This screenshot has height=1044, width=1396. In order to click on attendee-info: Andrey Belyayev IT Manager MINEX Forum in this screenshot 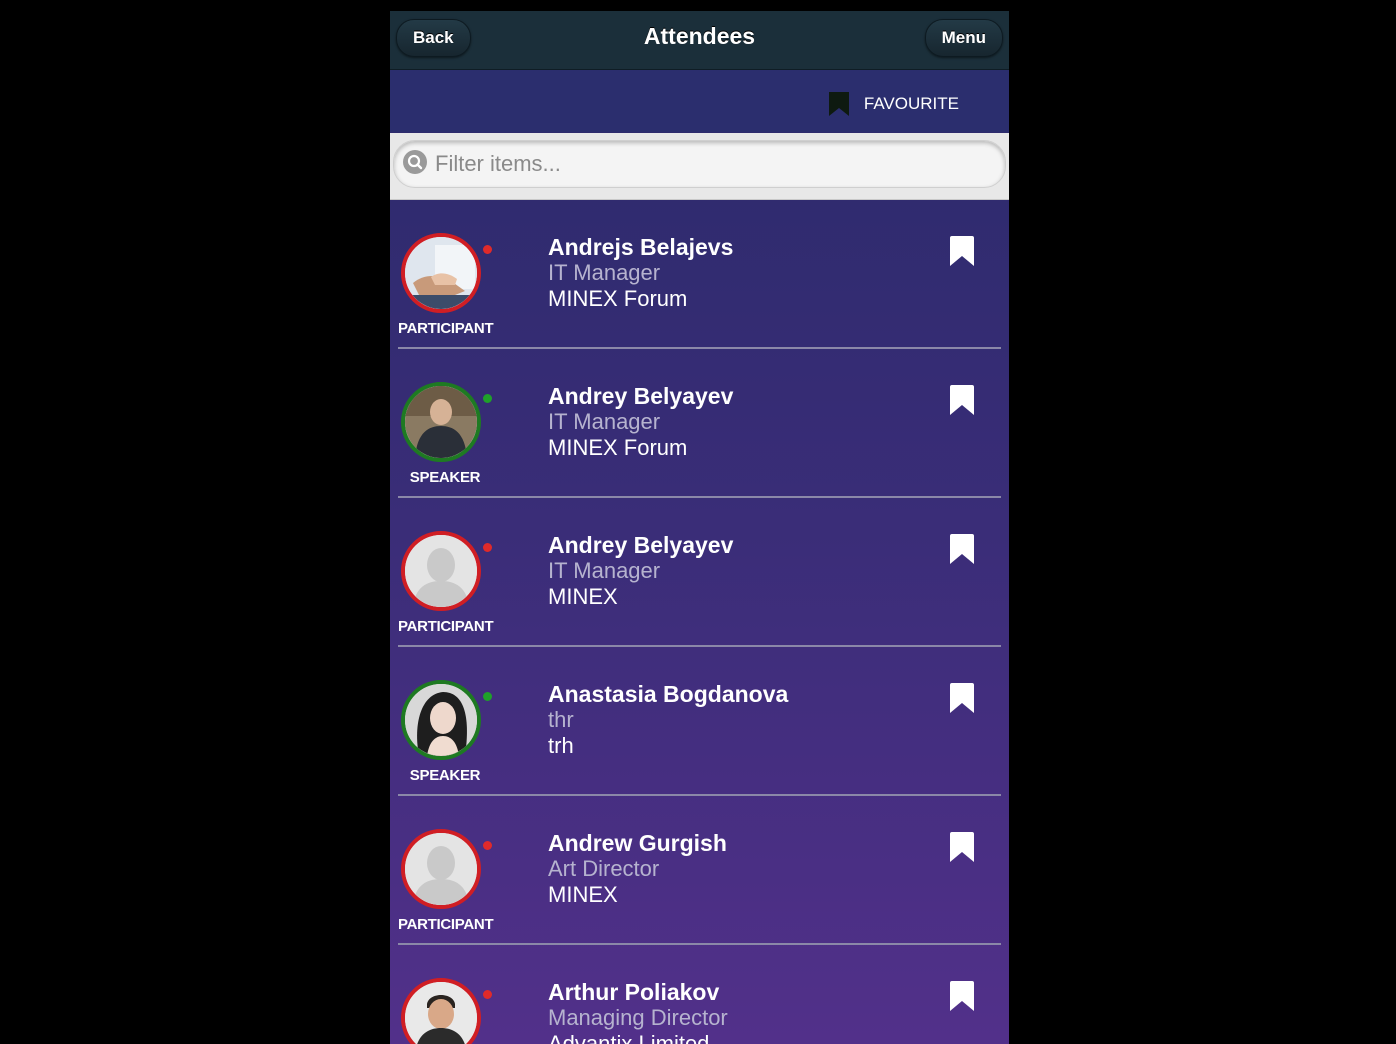, I will do `click(640, 422)`.